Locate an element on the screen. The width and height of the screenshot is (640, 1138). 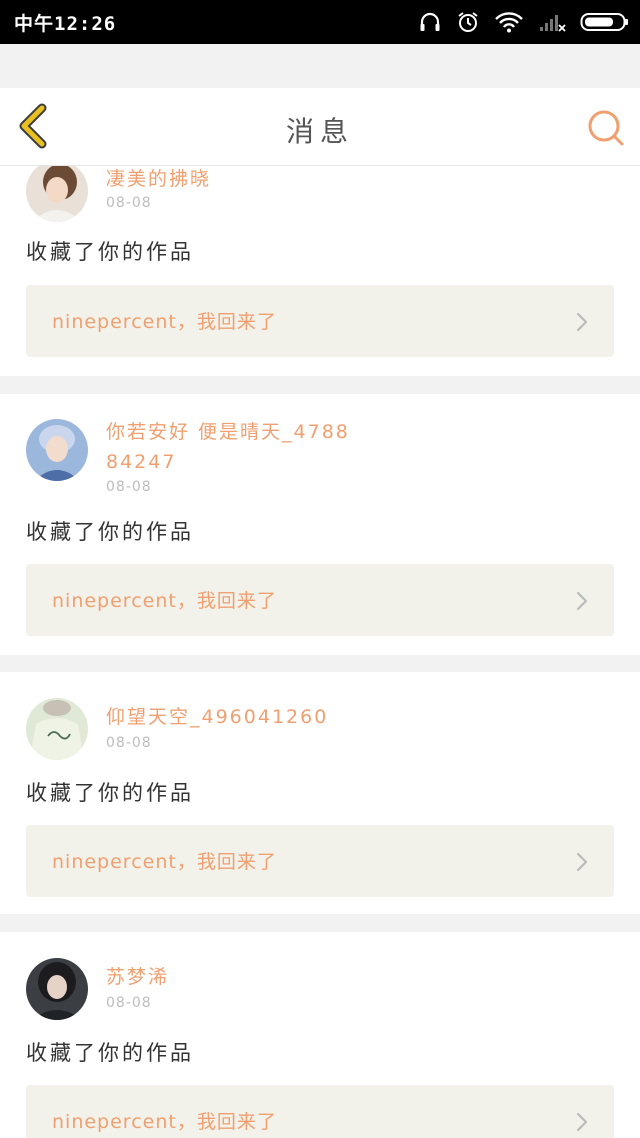
user-name: 苏梦浠 is located at coordinates (231, 977).